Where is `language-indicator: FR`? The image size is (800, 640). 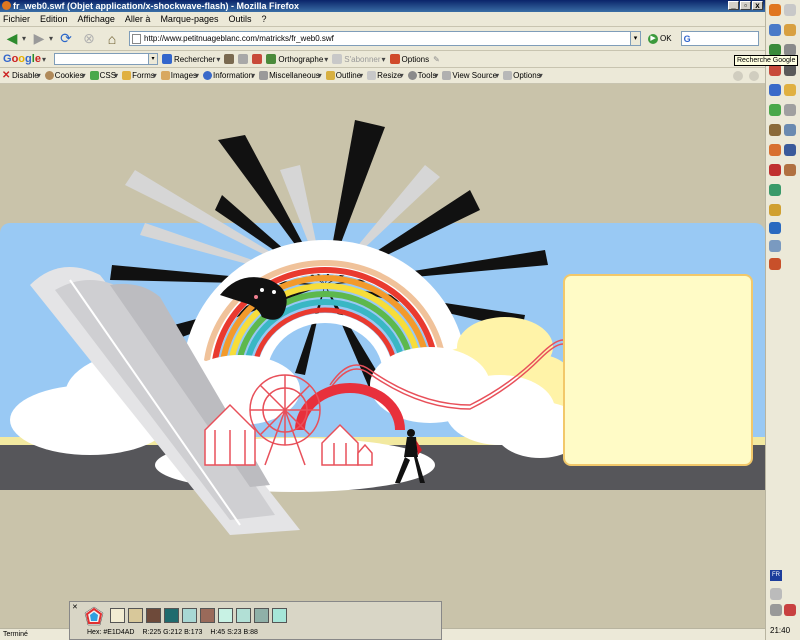
language-indicator: FR is located at coordinates (776, 575).